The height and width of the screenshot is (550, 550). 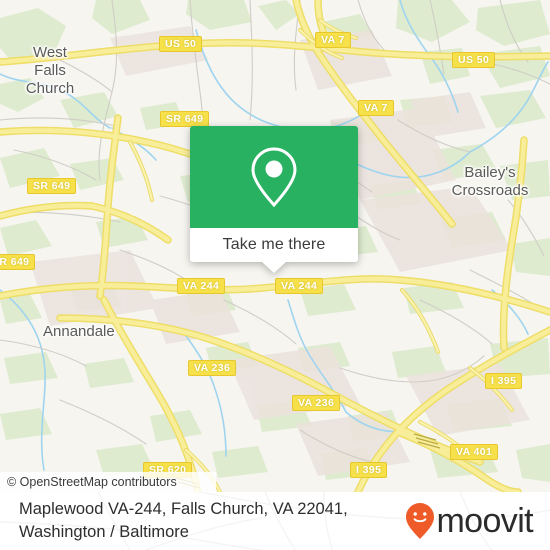 What do you see at coordinates (369, 470) in the screenshot?
I see `road-shield-i-395-south: I 395` at bounding box center [369, 470].